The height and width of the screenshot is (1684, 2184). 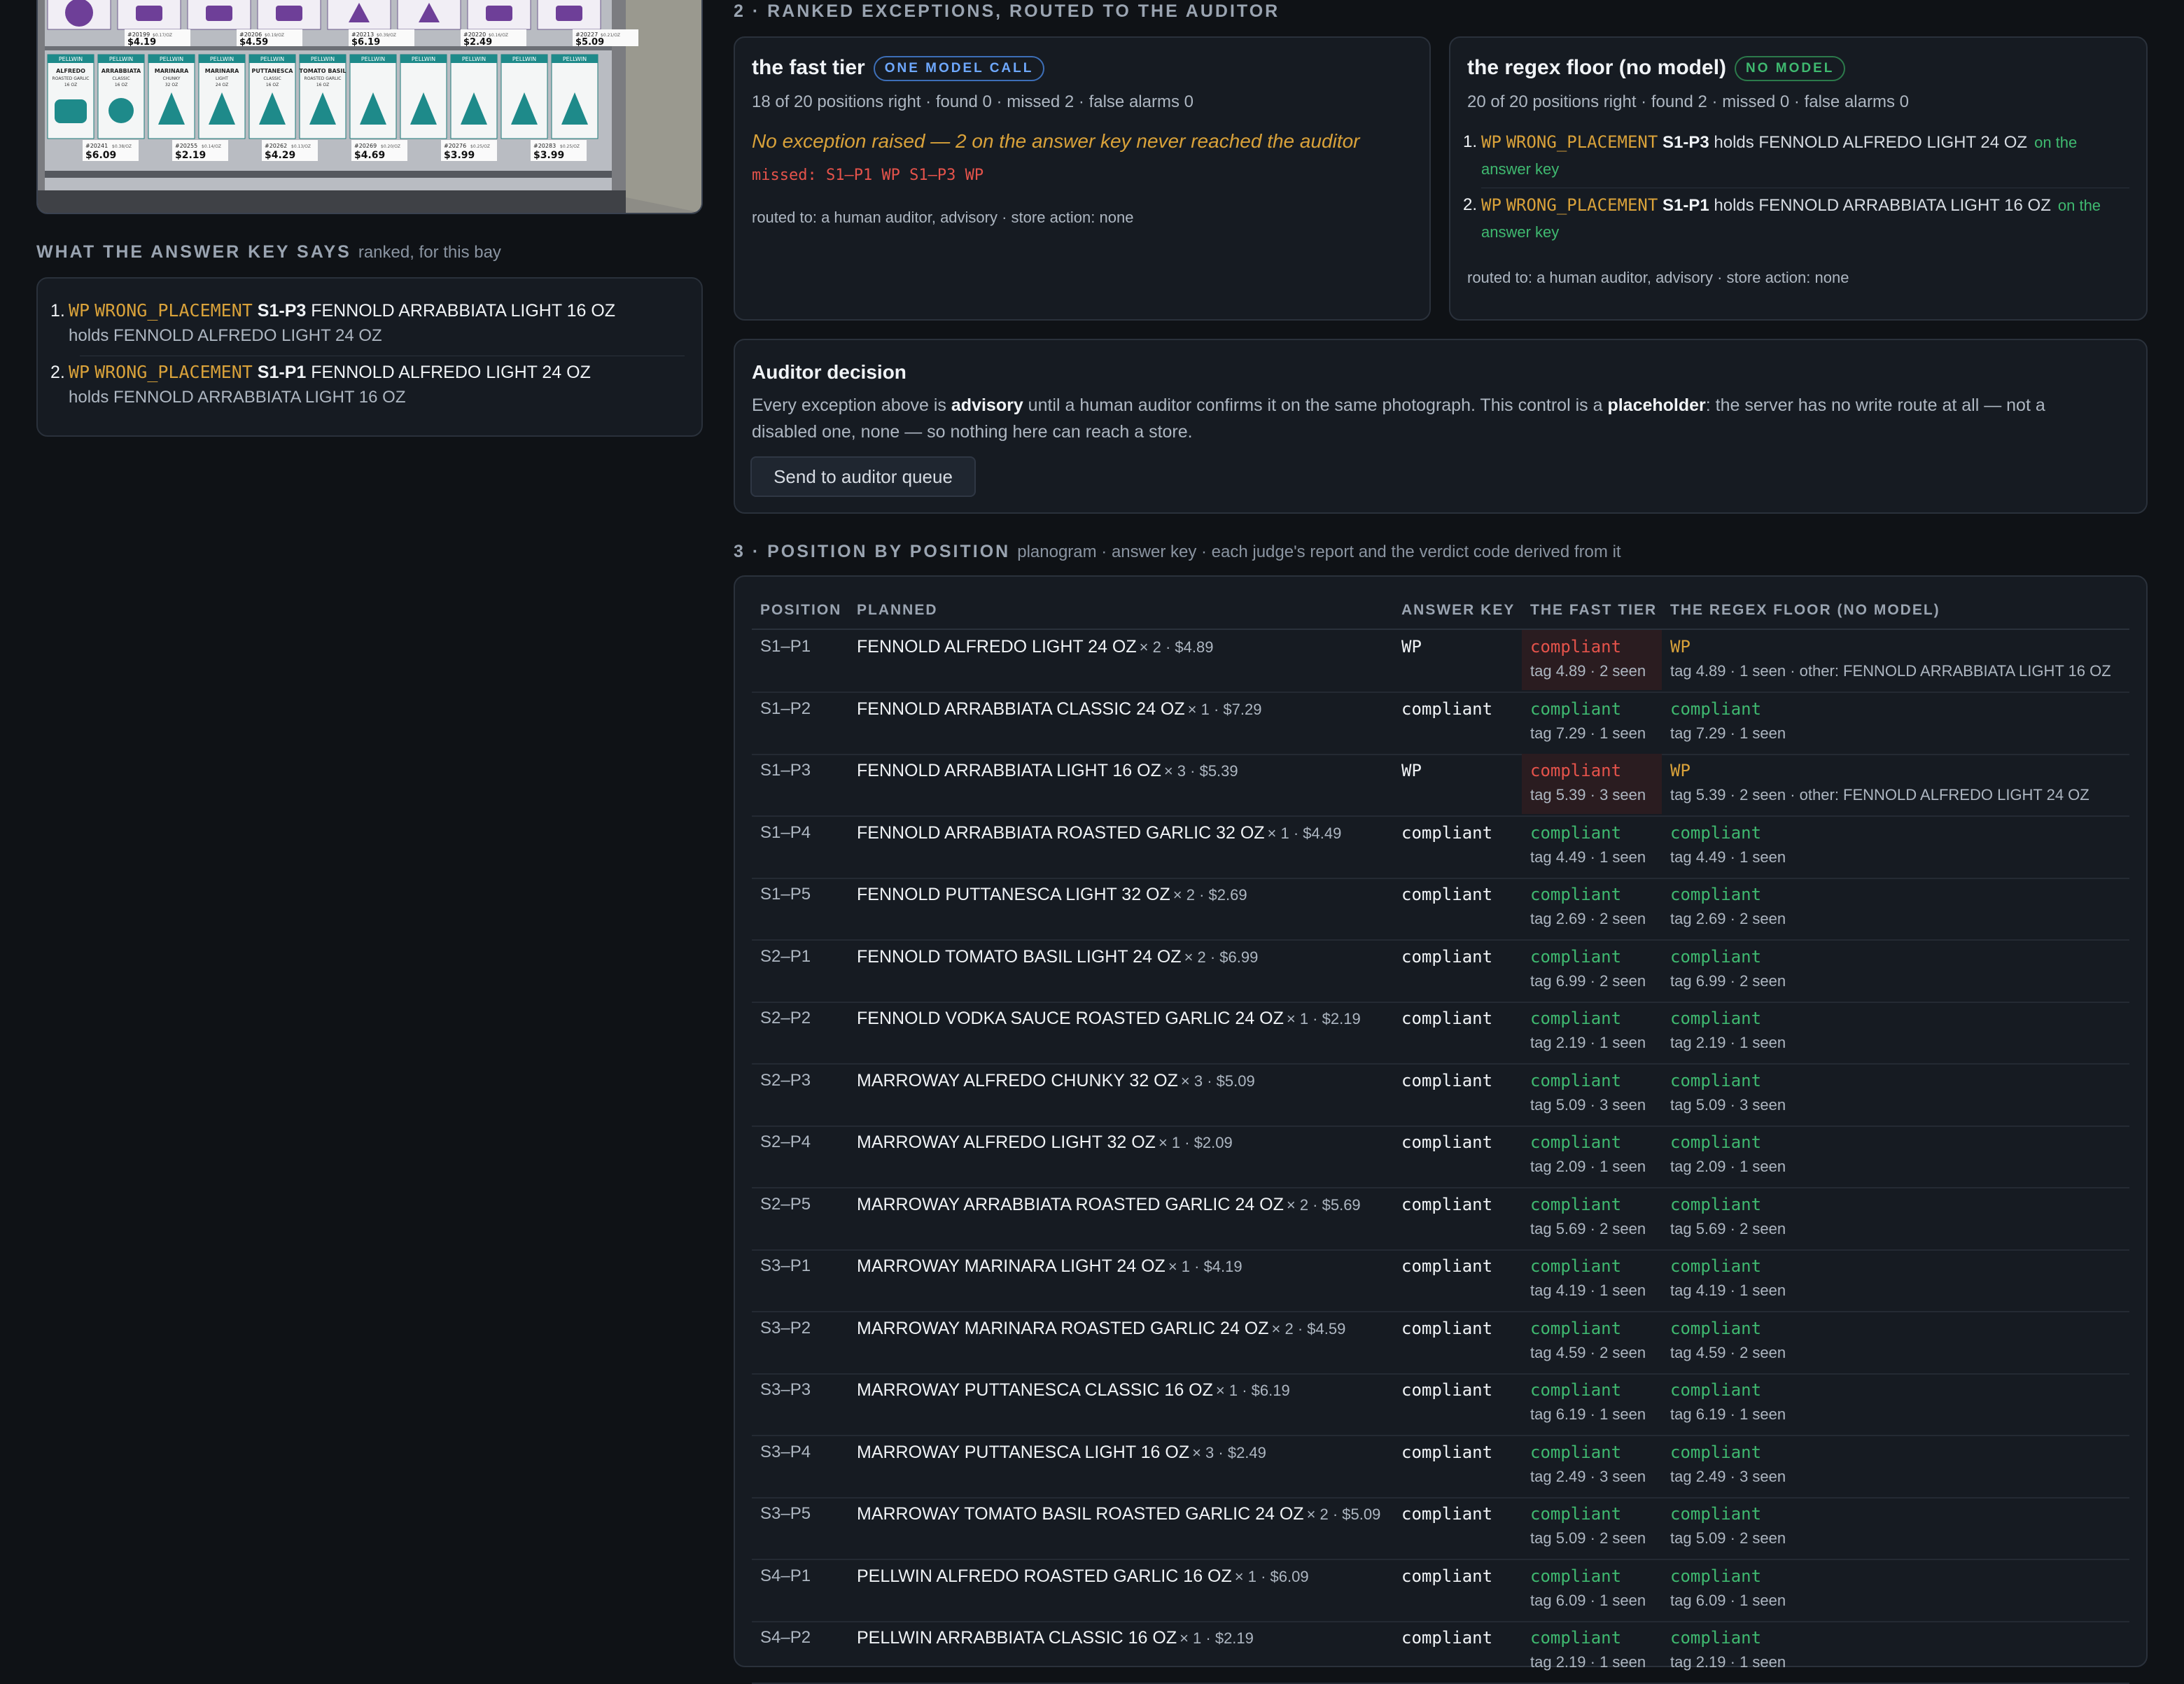 I want to click on tag-price: $3.99, so click(x=548, y=155).